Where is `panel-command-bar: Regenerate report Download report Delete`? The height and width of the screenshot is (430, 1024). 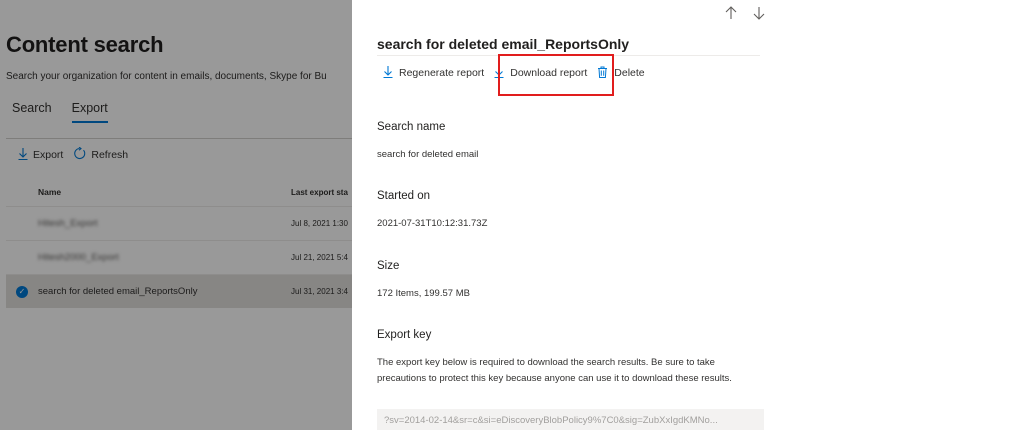
panel-command-bar: Regenerate report Download report Delete is located at coordinates (519, 73).